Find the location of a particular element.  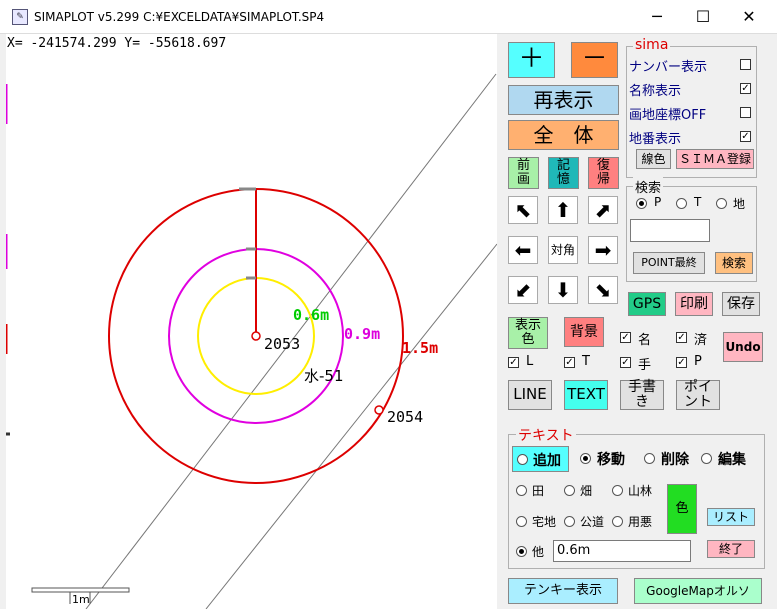

diagonal-button: 対角 is located at coordinates (563, 250).